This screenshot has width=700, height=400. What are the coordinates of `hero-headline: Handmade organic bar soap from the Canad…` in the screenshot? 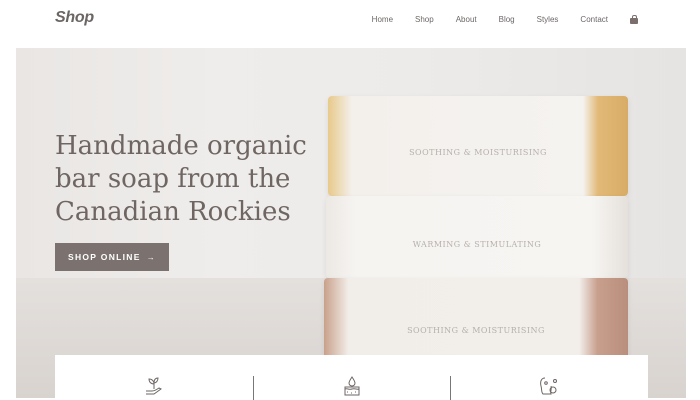 It's located at (195, 179).